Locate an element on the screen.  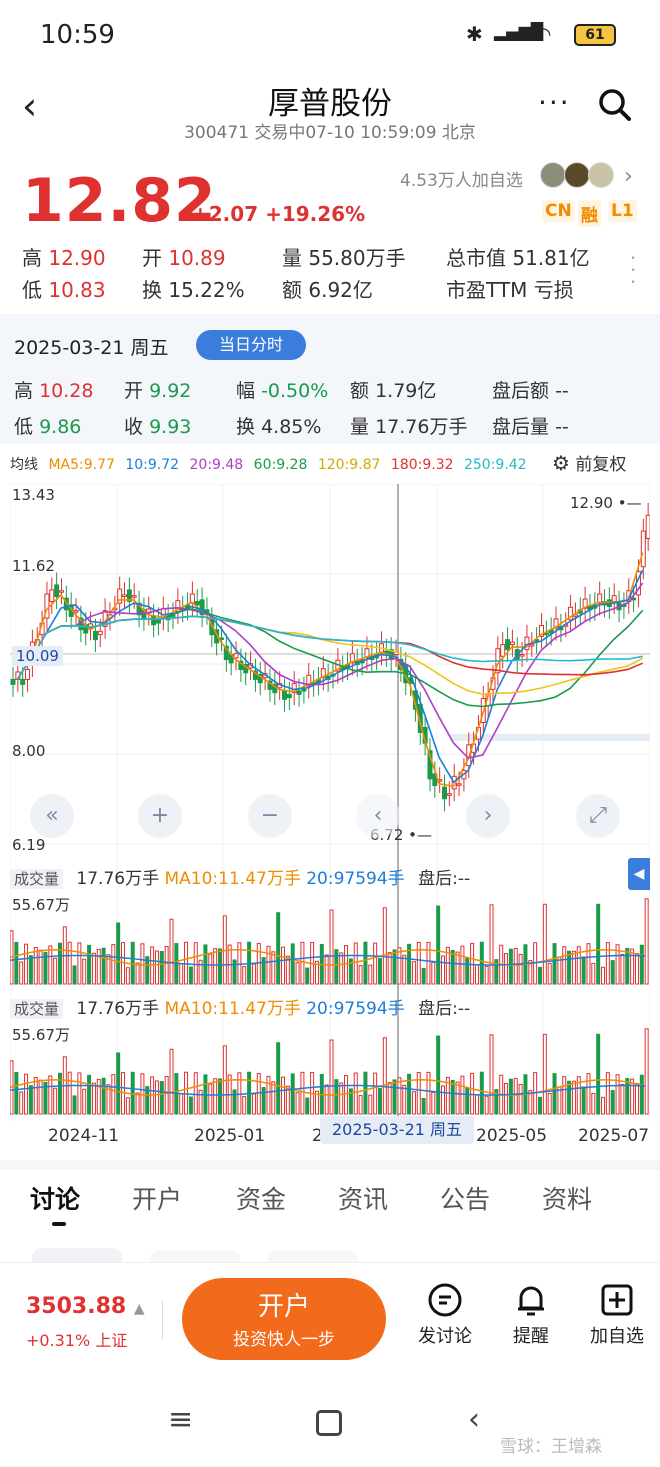
wifi-icon: ◠ is located at coordinates (543, 34).